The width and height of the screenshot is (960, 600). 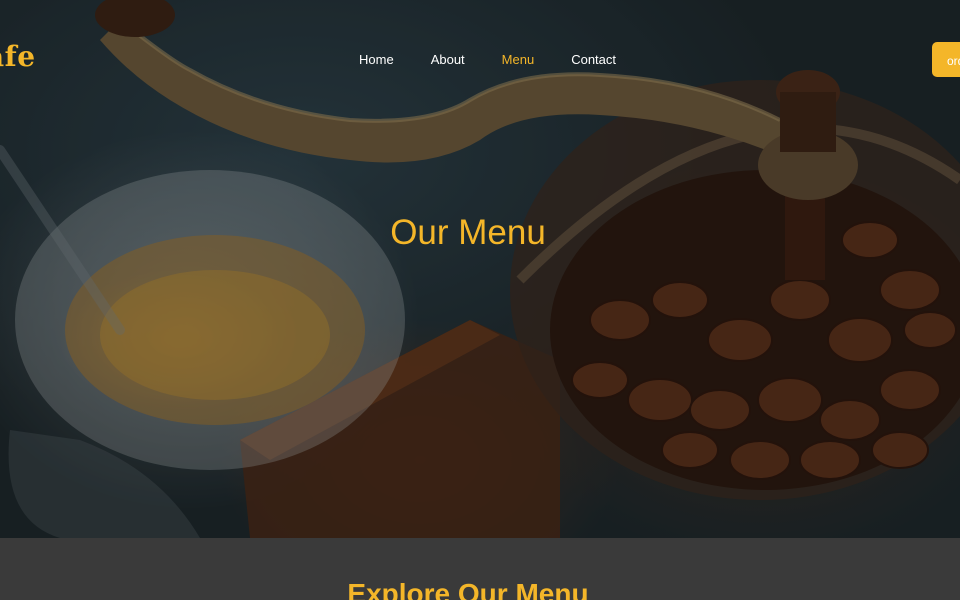 I want to click on brand-logo: afe, so click(x=18, y=56).